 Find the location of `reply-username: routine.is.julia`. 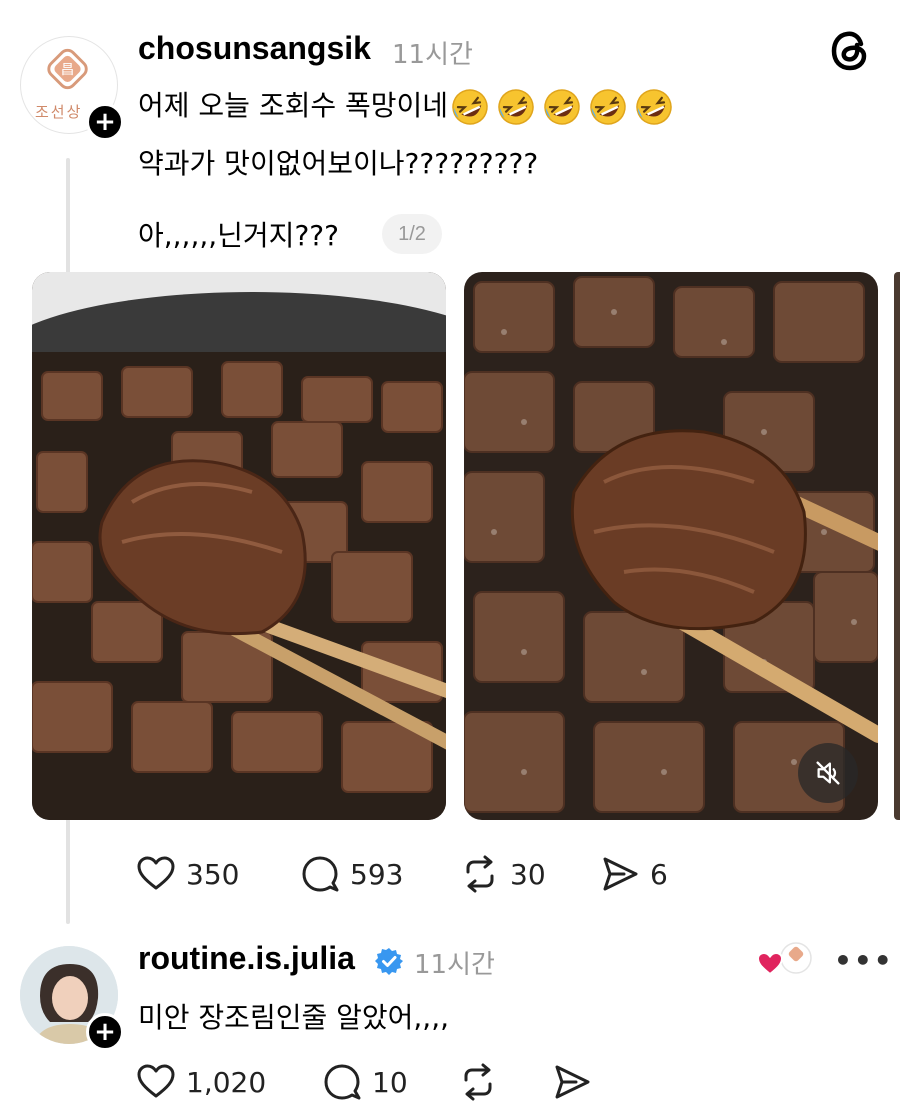

reply-username: routine.is.julia is located at coordinates (246, 958).